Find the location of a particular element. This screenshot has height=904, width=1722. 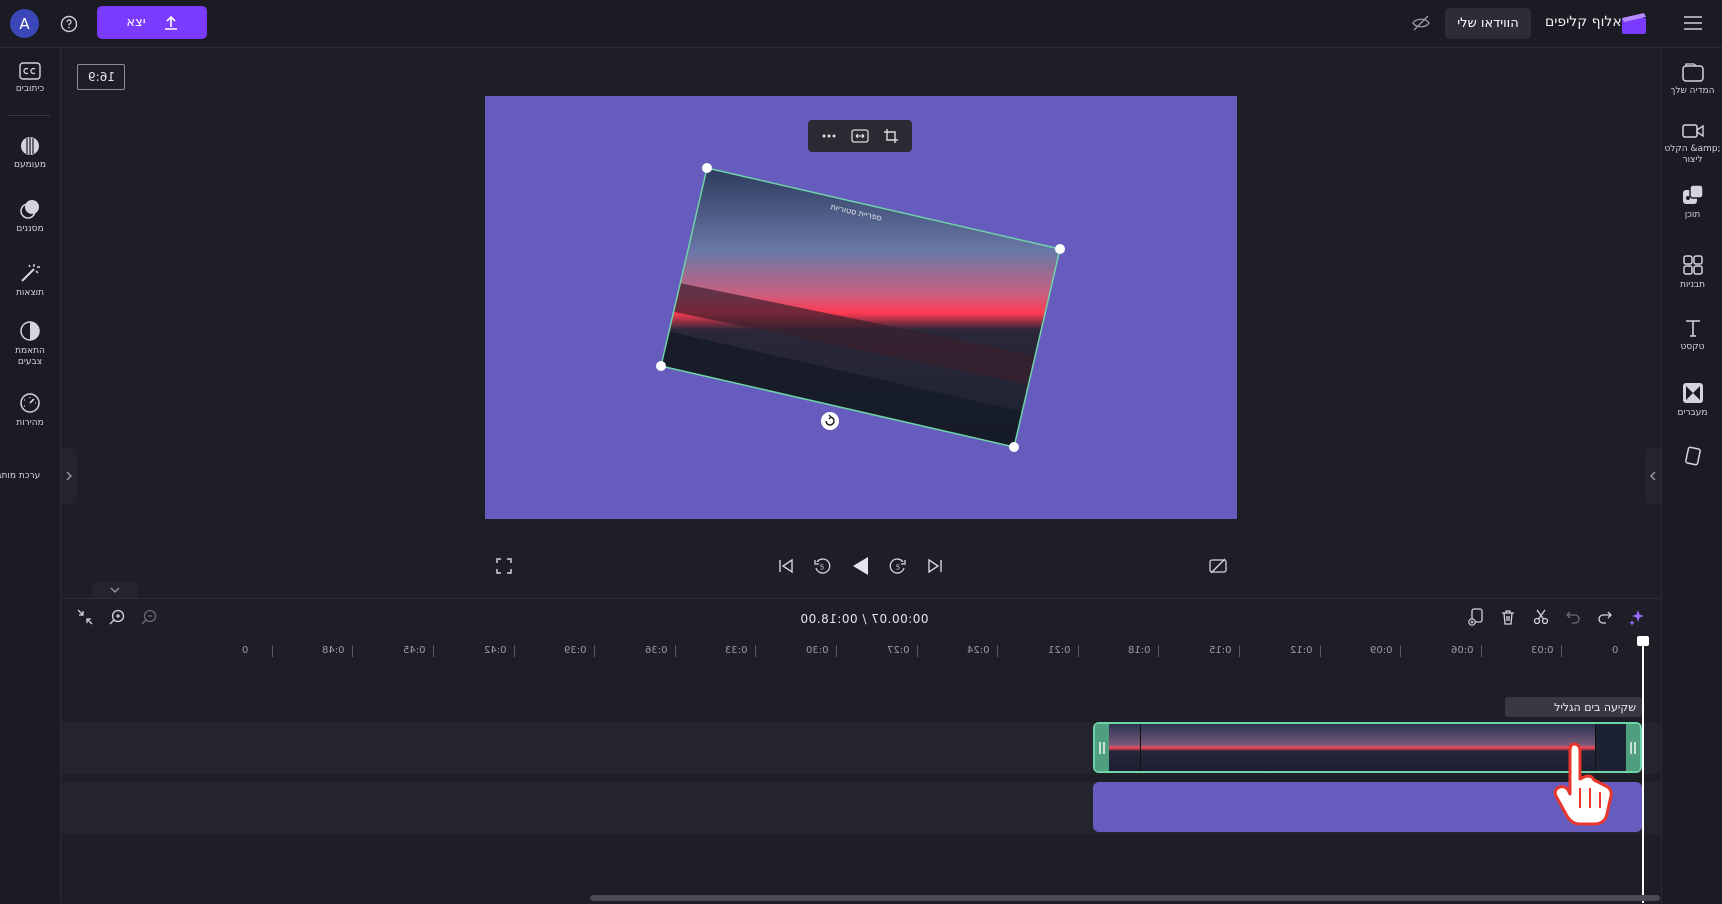

effects-icon is located at coordinates (30, 273).